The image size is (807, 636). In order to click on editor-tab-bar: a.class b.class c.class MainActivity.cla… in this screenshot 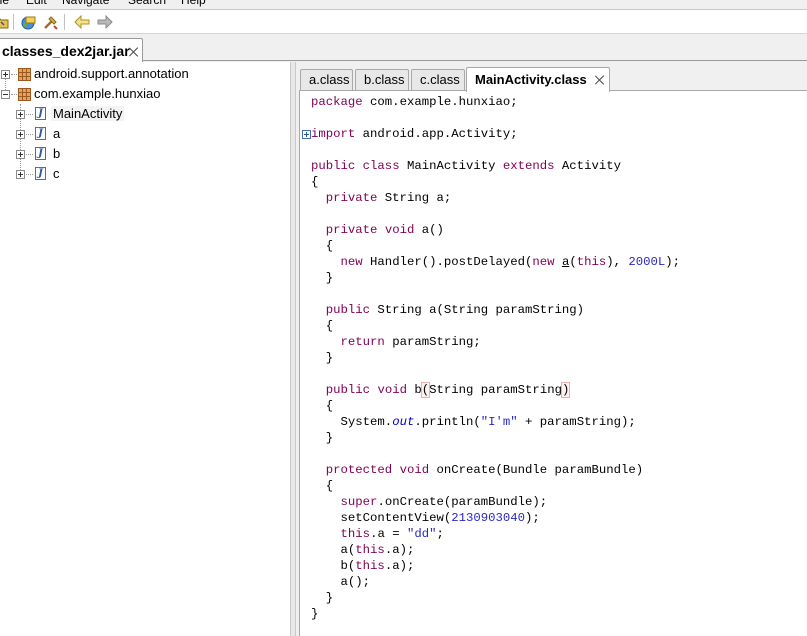, I will do `click(551, 79)`.